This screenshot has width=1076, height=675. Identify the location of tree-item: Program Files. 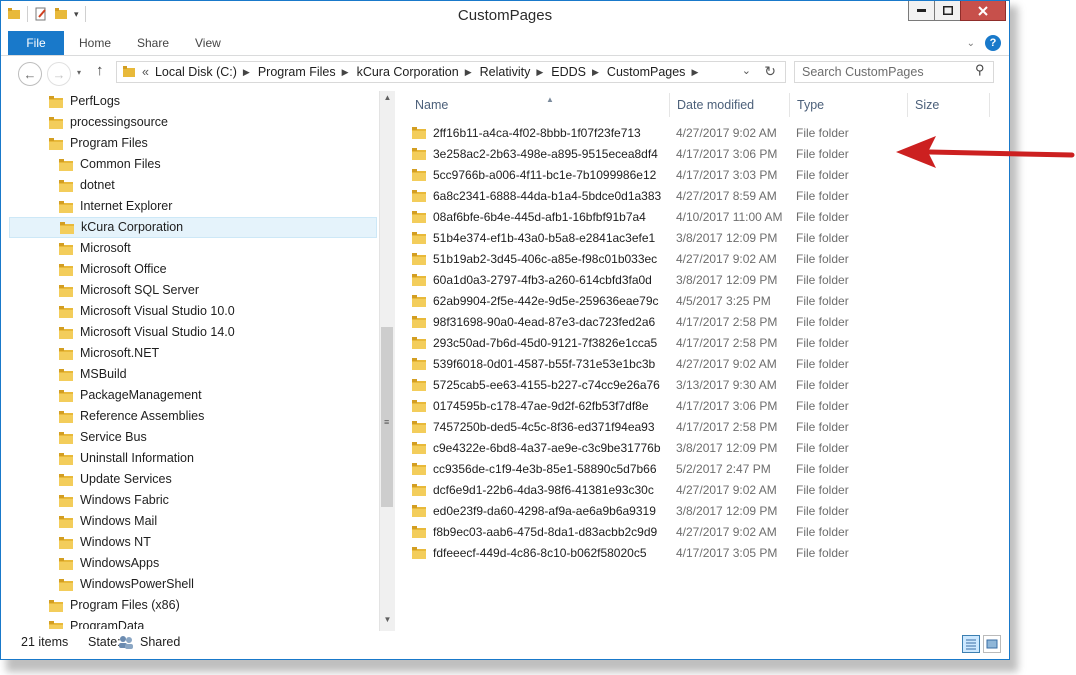
(98, 143).